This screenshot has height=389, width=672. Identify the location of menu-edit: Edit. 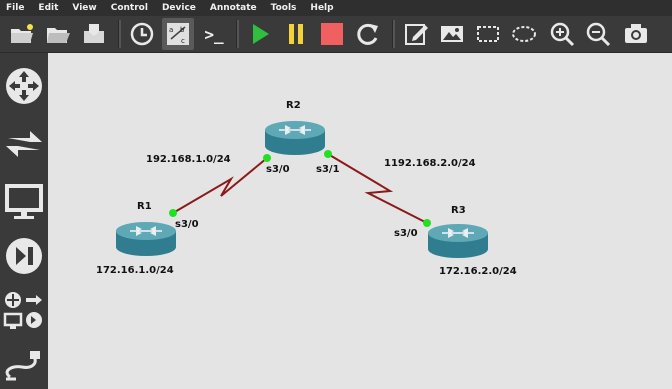
(49, 8).